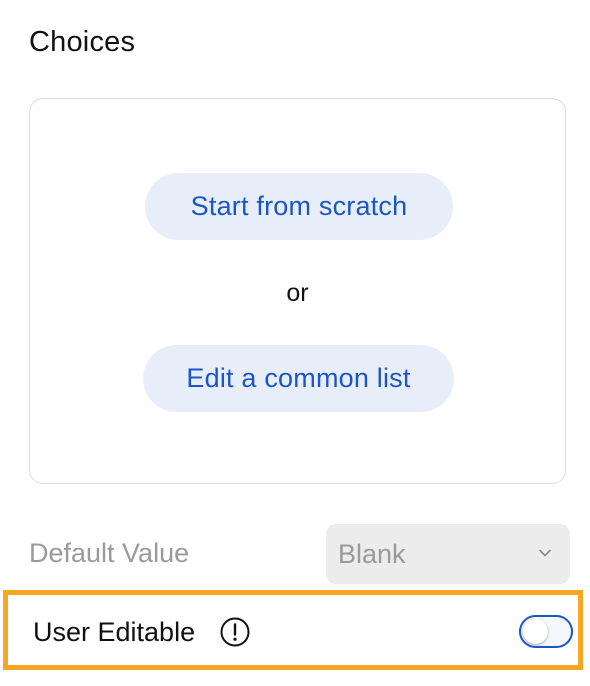 Image resolution: width=590 pixels, height=686 pixels. I want to click on user-editable-label: User Editable, so click(114, 632).